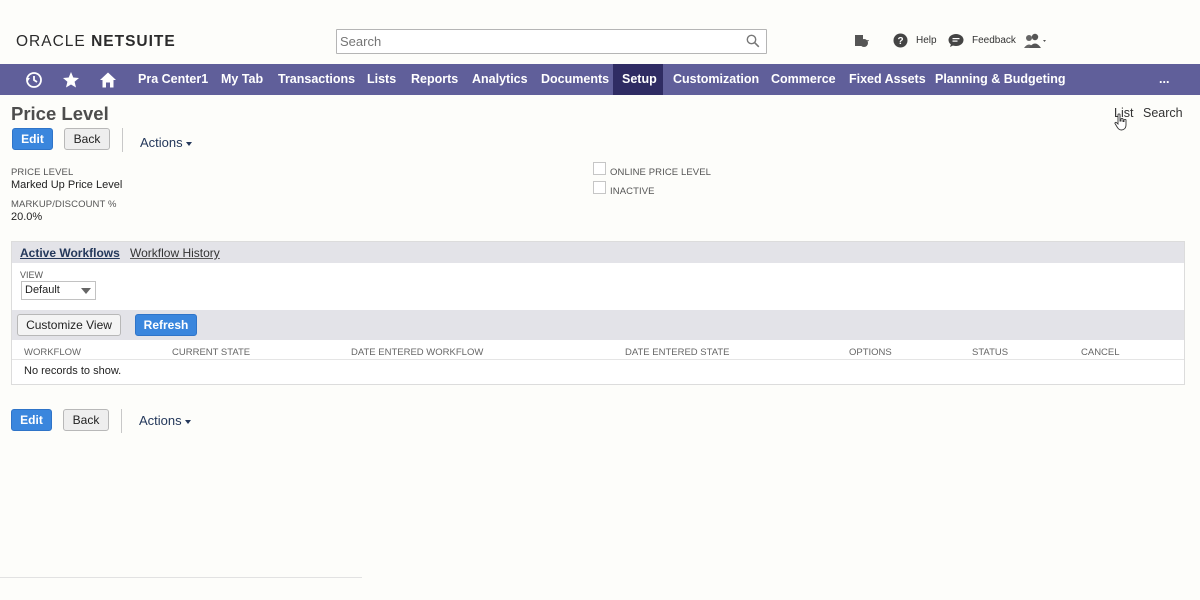 Image resolution: width=1200 pixels, height=600 pixels. Describe the element at coordinates (86, 420) in the screenshot. I see `back-button-bottom: Back` at that location.